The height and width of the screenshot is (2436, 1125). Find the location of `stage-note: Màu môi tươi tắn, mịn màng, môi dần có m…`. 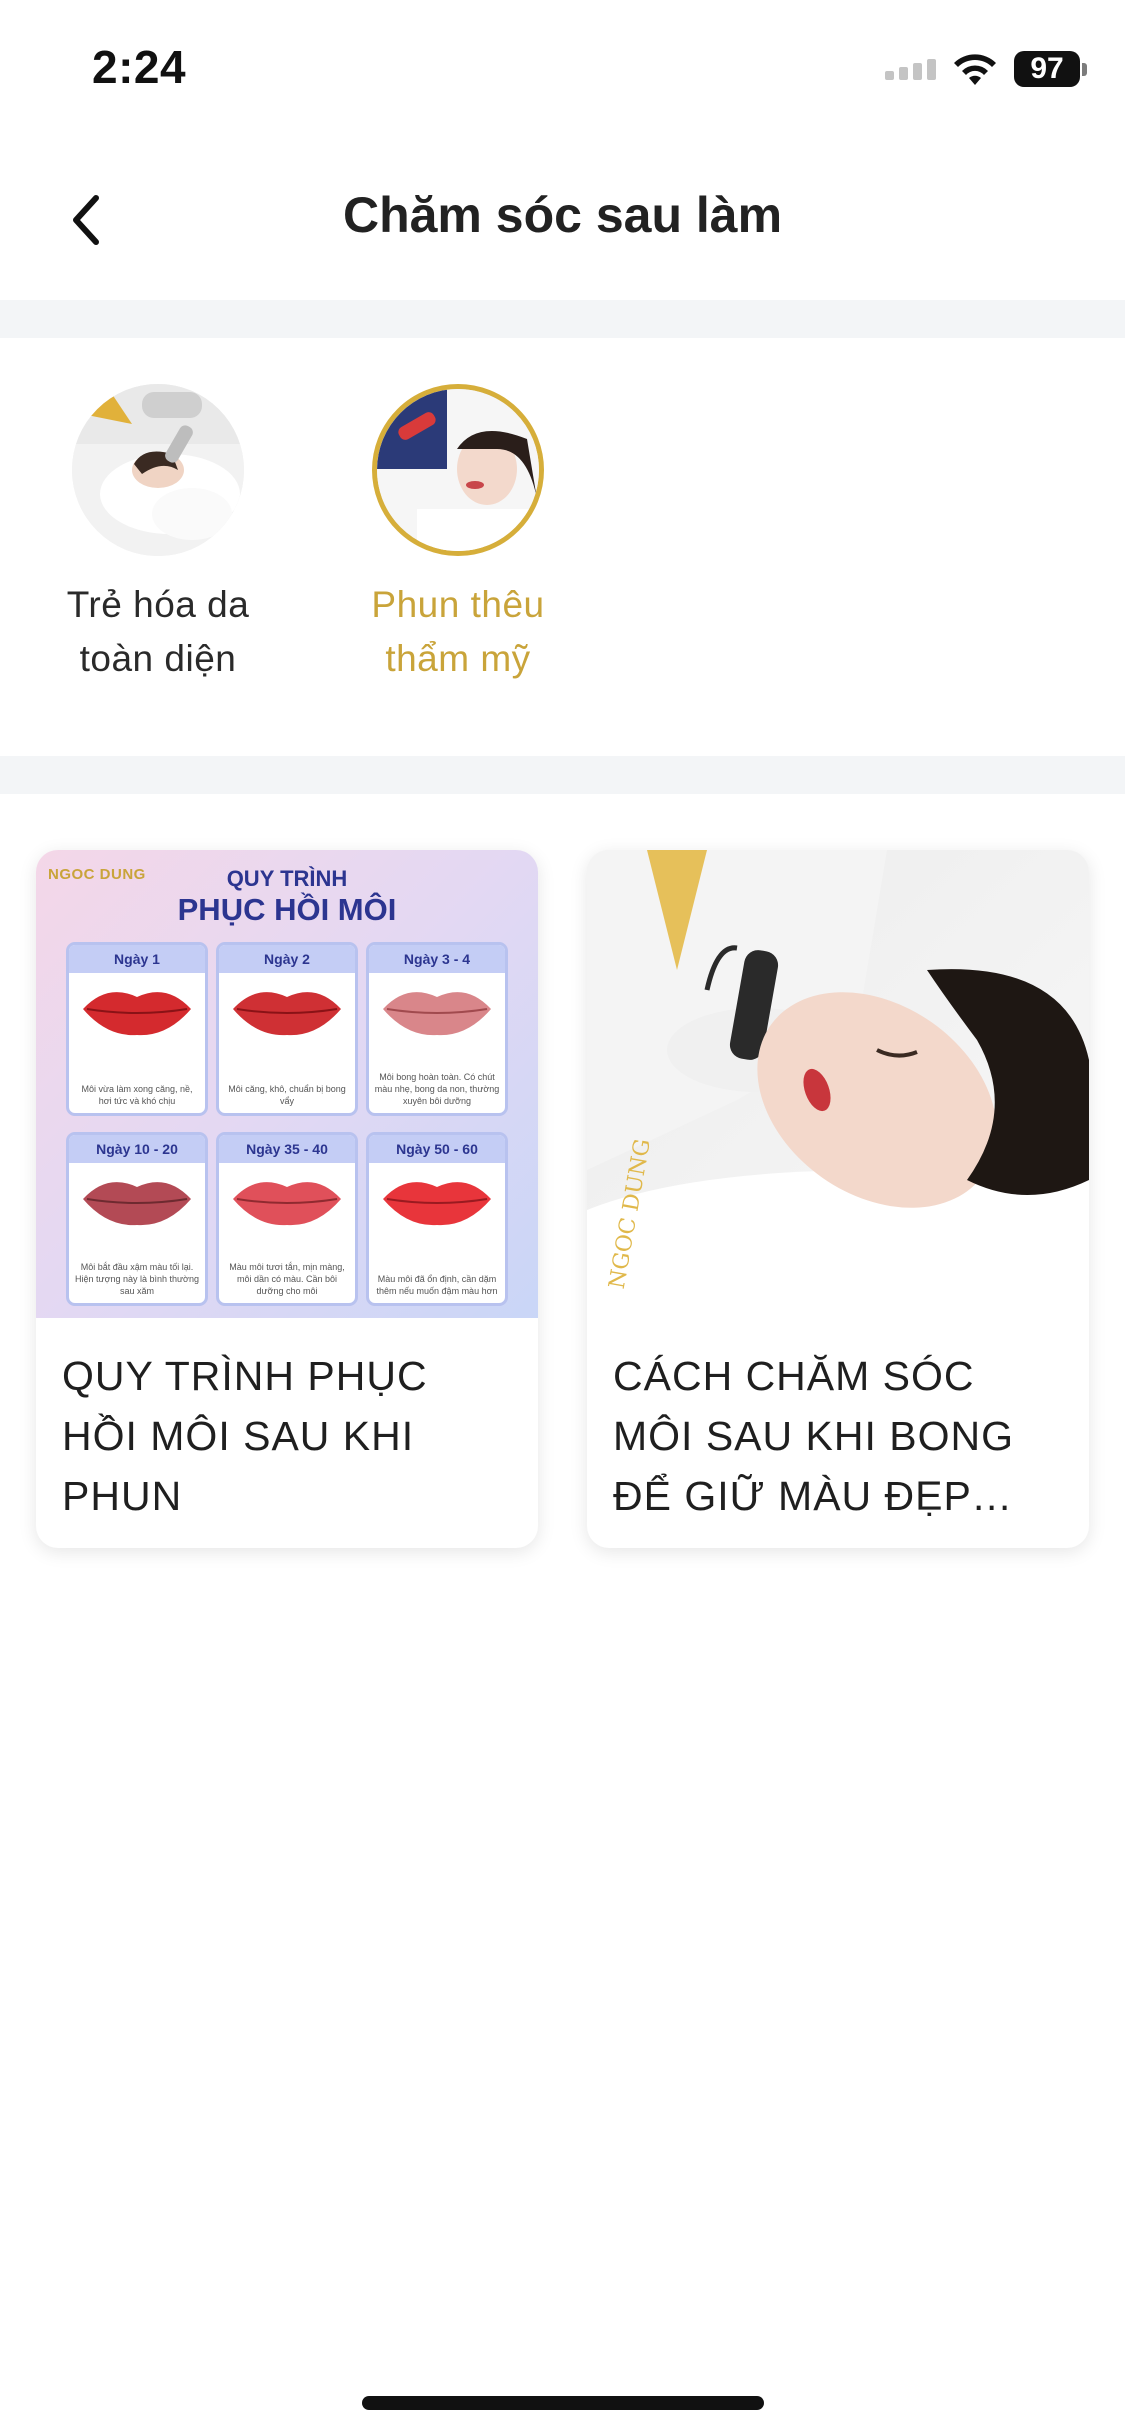

stage-note: Màu môi tươi tắn, mịn màng, môi dần có m… is located at coordinates (287, 1279).